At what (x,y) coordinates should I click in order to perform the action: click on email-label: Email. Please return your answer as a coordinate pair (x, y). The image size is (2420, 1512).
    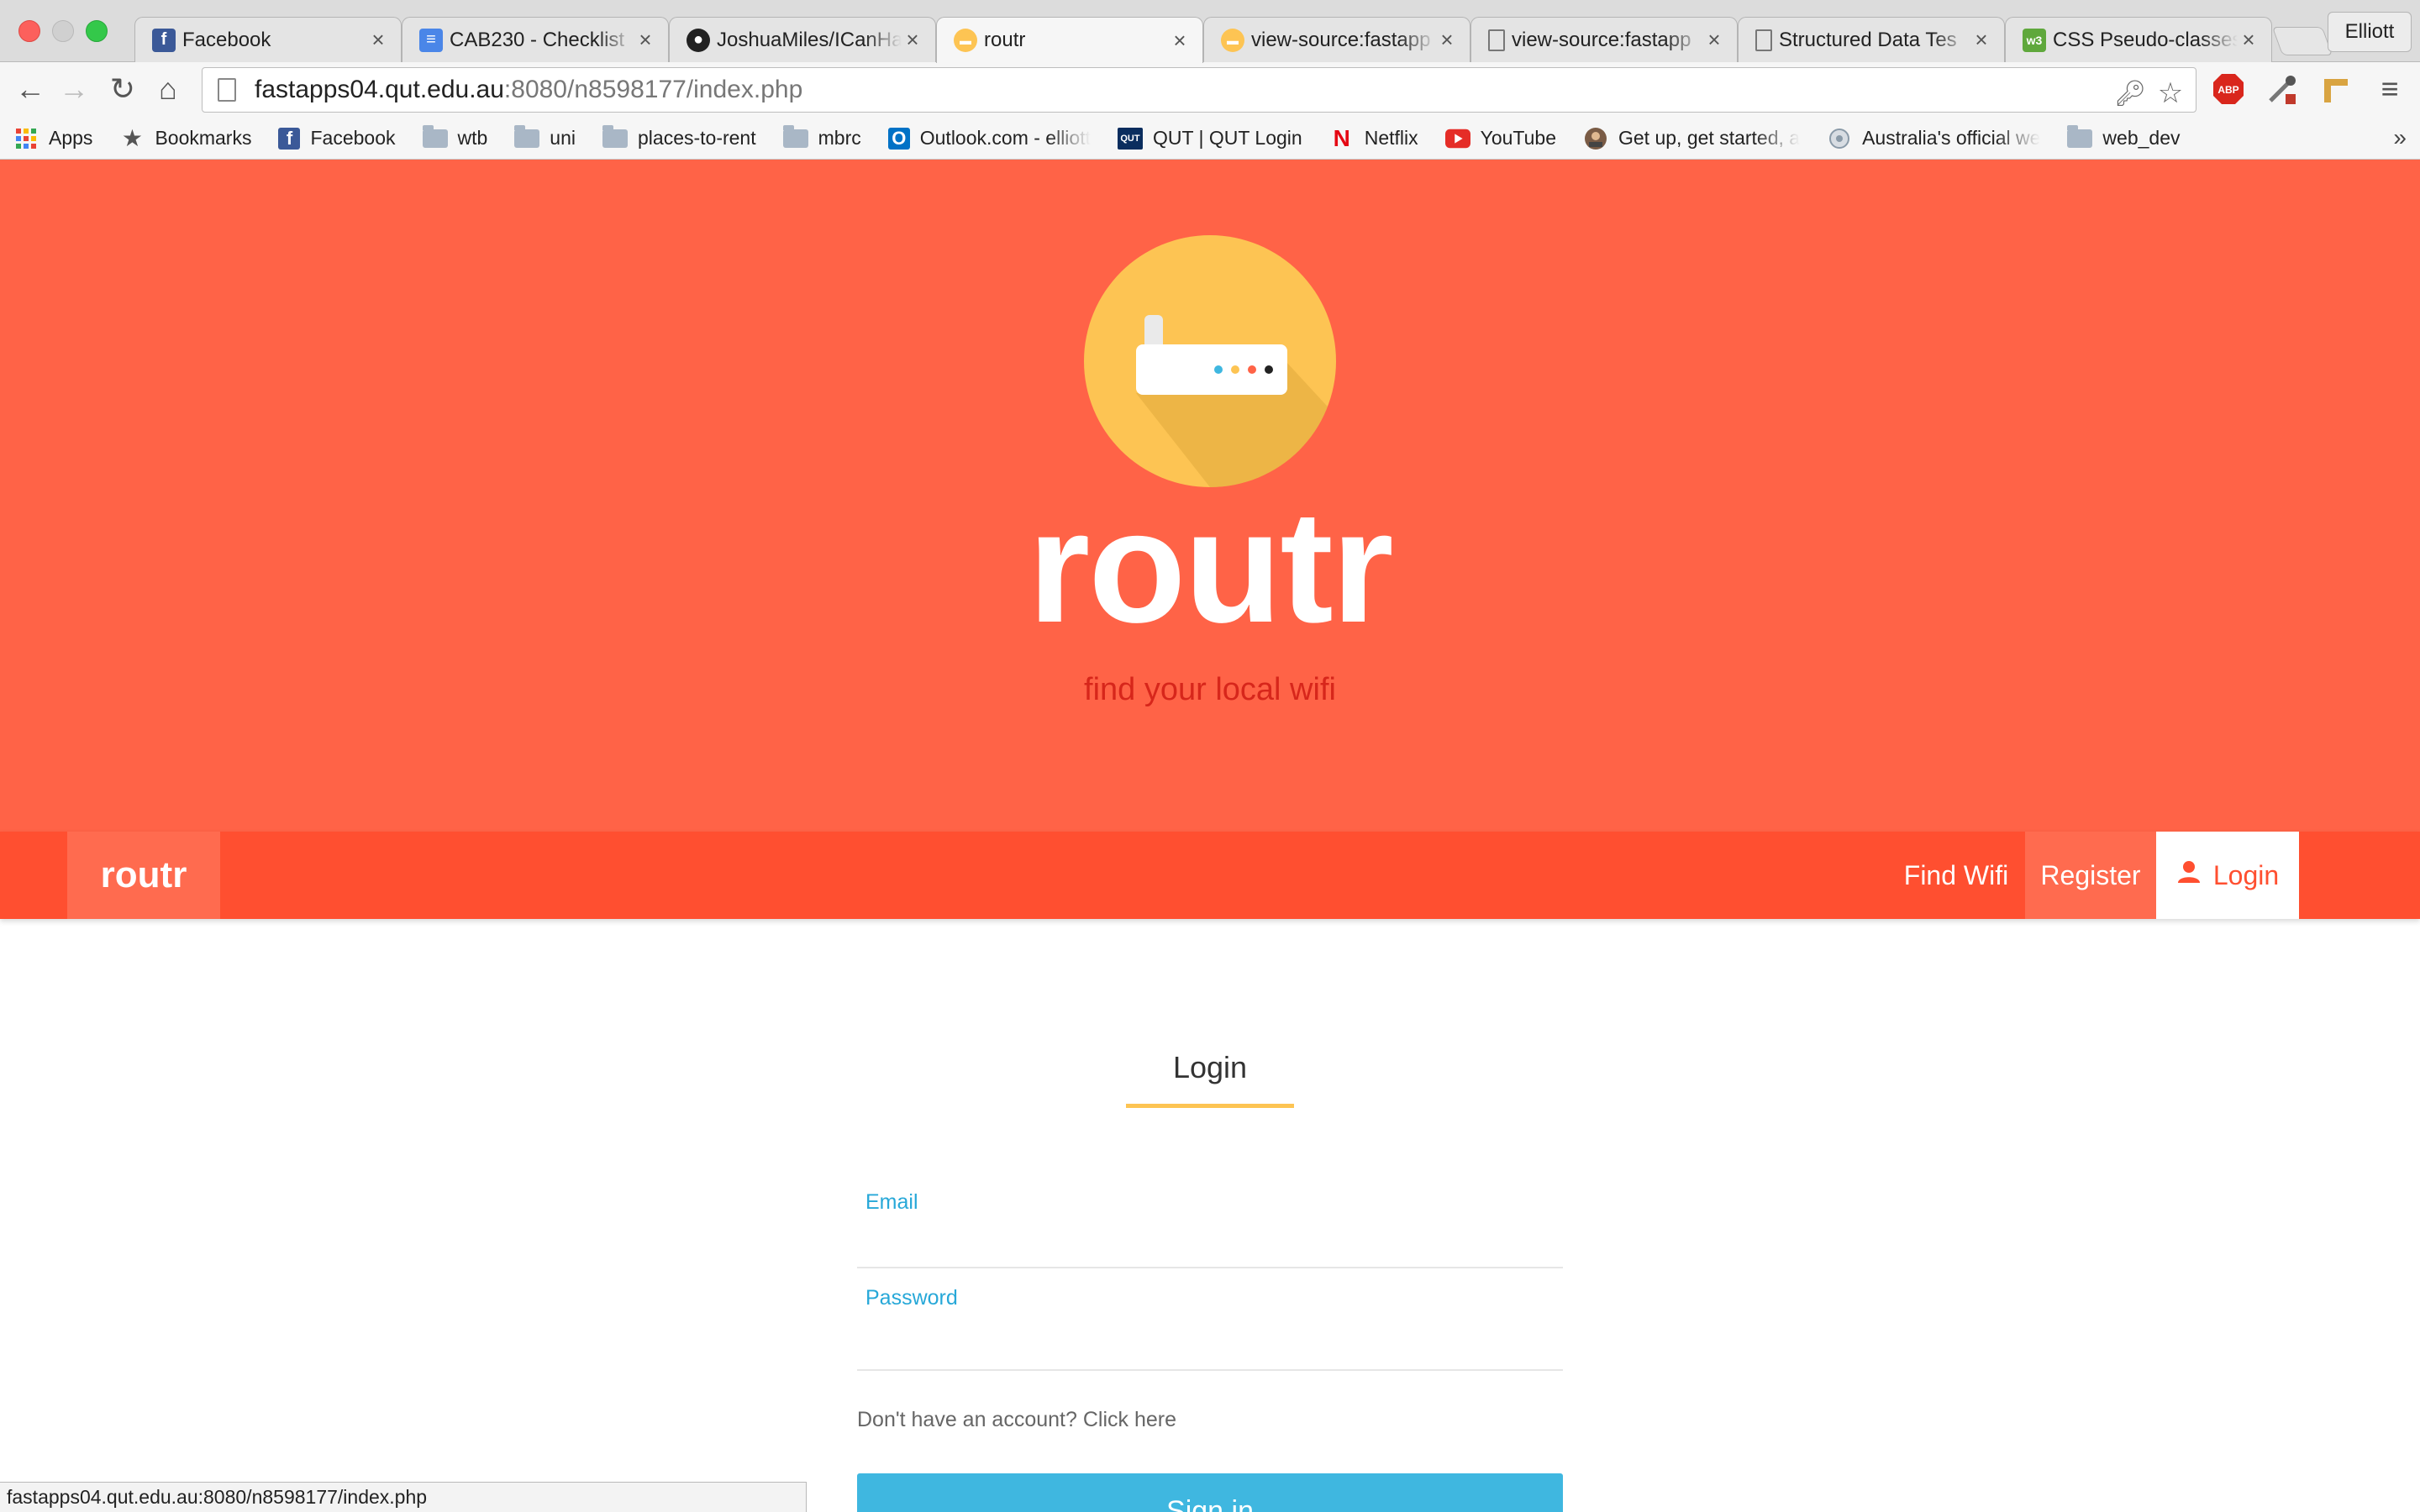
    Looking at the image, I should click on (892, 1202).